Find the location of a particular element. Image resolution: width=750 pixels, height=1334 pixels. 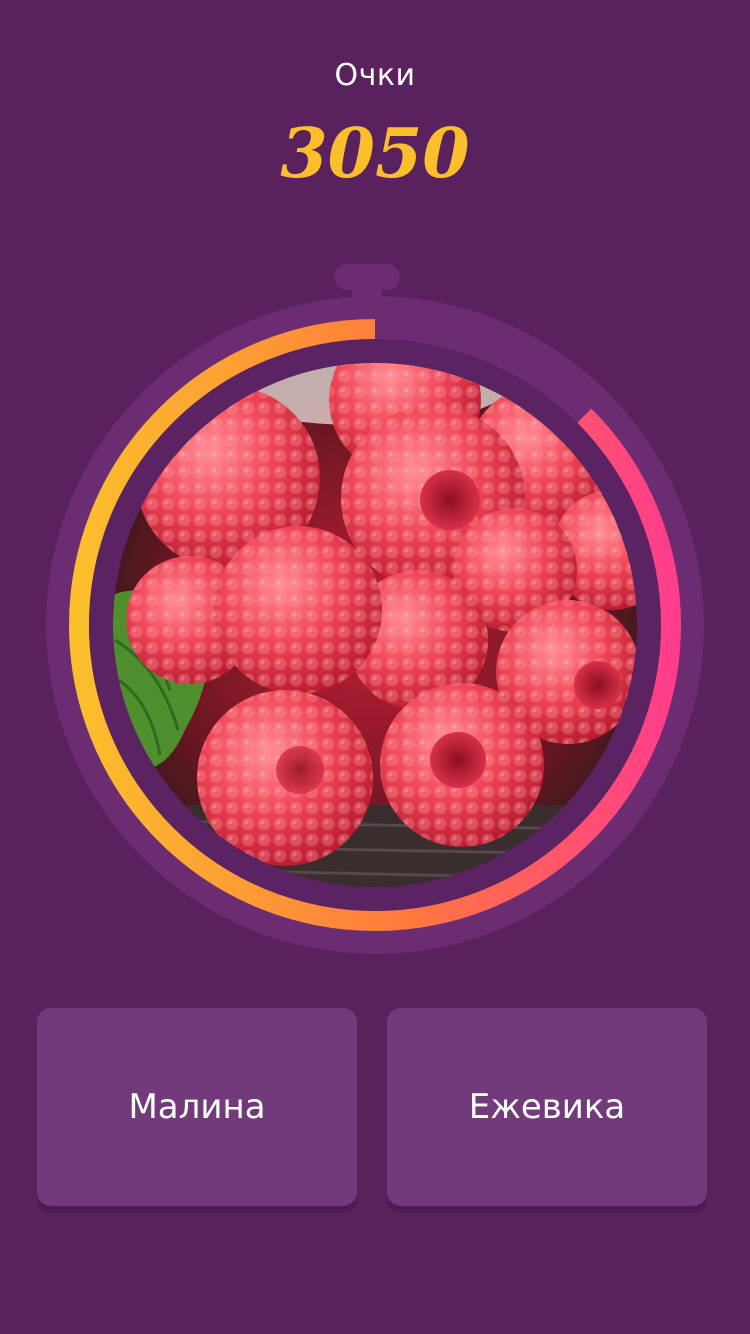

answer-button-raspberry: Малина is located at coordinates (197, 1107).